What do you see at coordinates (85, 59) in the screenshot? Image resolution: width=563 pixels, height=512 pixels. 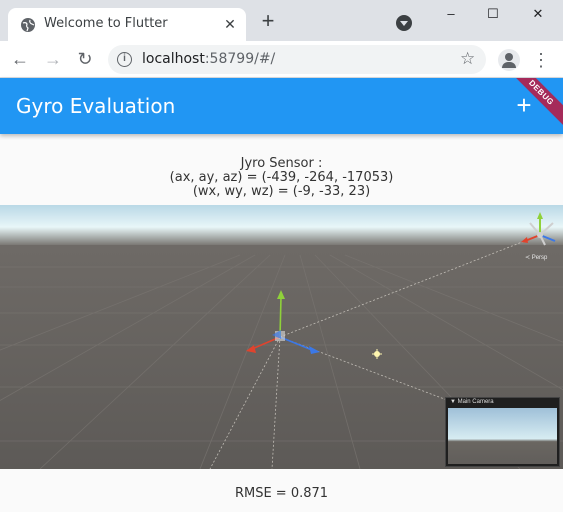 I see `reload-icon: ↻` at bounding box center [85, 59].